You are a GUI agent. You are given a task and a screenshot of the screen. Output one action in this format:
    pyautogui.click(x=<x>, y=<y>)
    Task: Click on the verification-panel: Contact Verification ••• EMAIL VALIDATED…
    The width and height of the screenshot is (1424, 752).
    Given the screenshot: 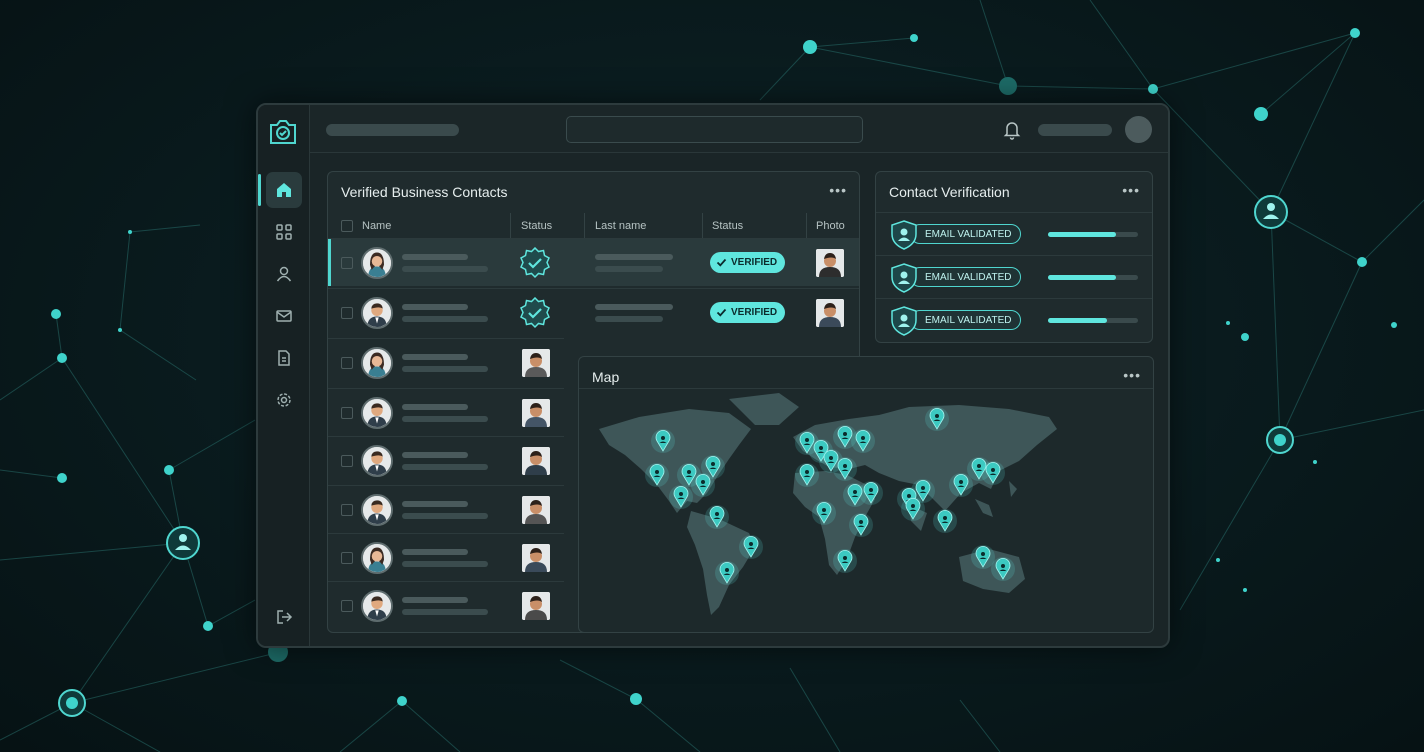 What is the action you would take?
    pyautogui.click(x=1014, y=257)
    